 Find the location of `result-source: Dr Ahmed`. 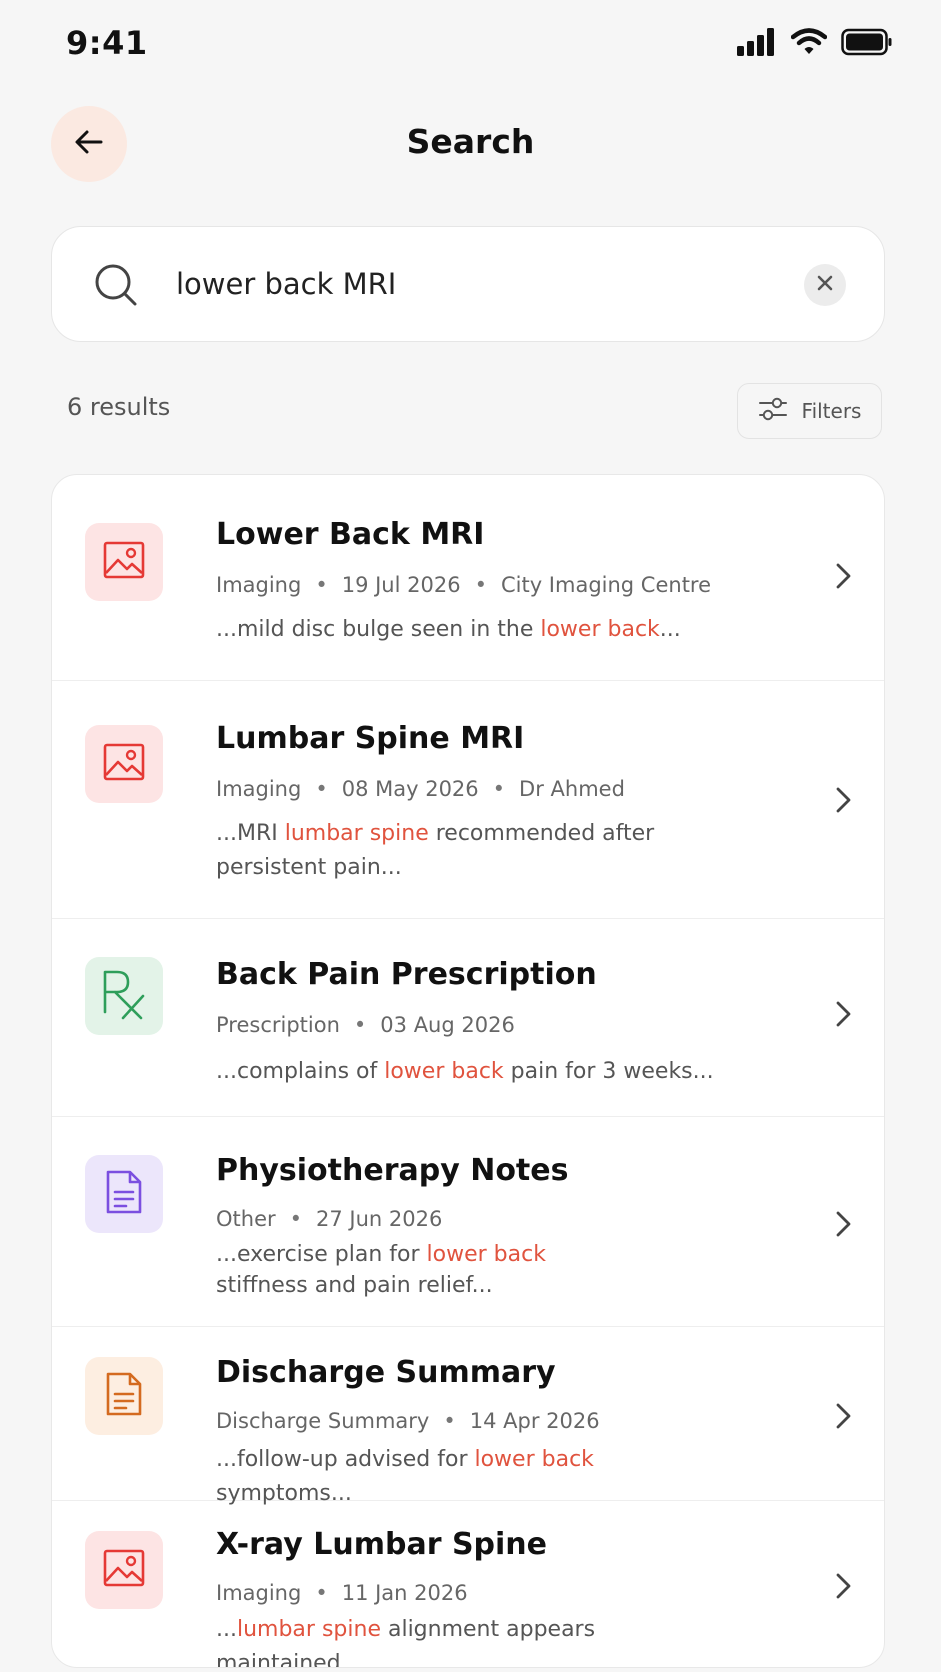

result-source: Dr Ahmed is located at coordinates (572, 789).